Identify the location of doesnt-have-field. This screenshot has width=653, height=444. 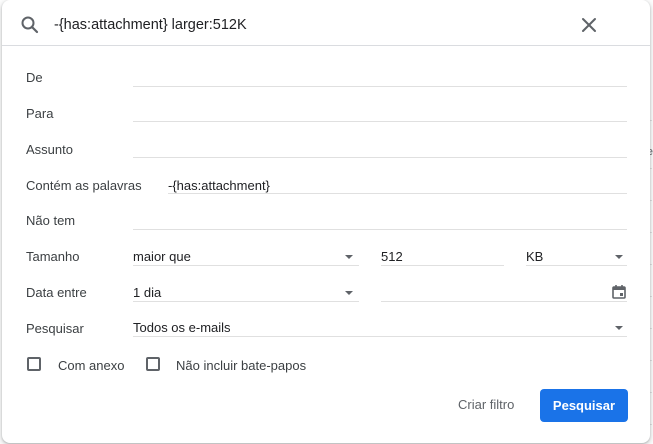
(380, 229).